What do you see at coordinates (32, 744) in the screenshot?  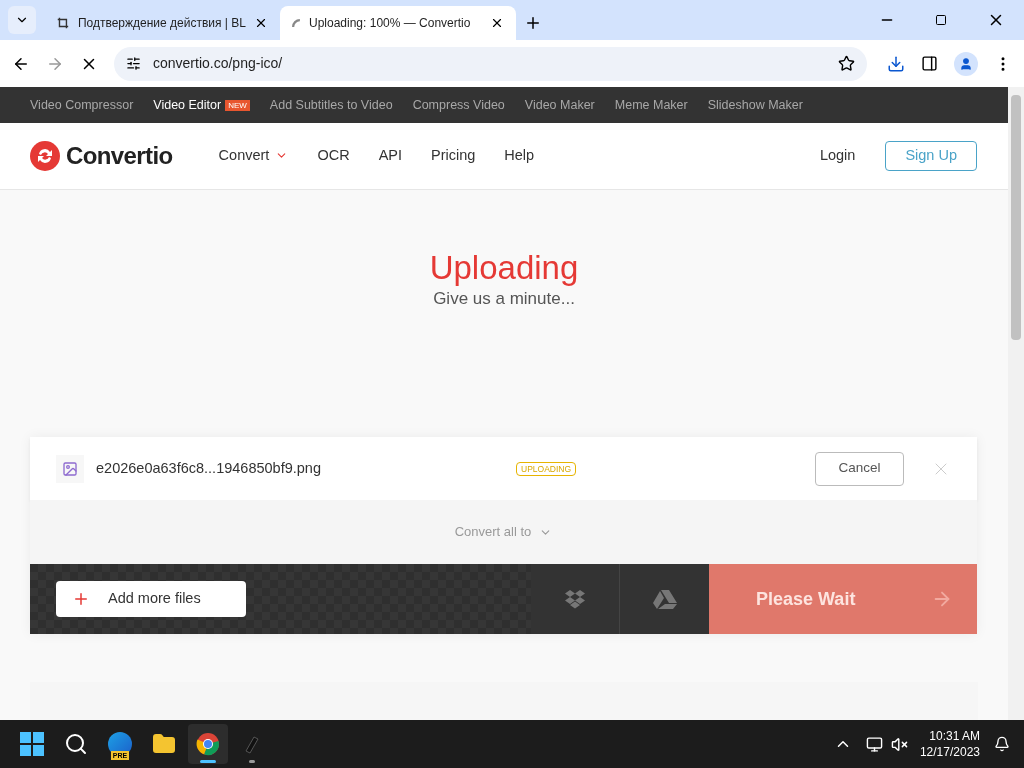 I see `start-icon` at bounding box center [32, 744].